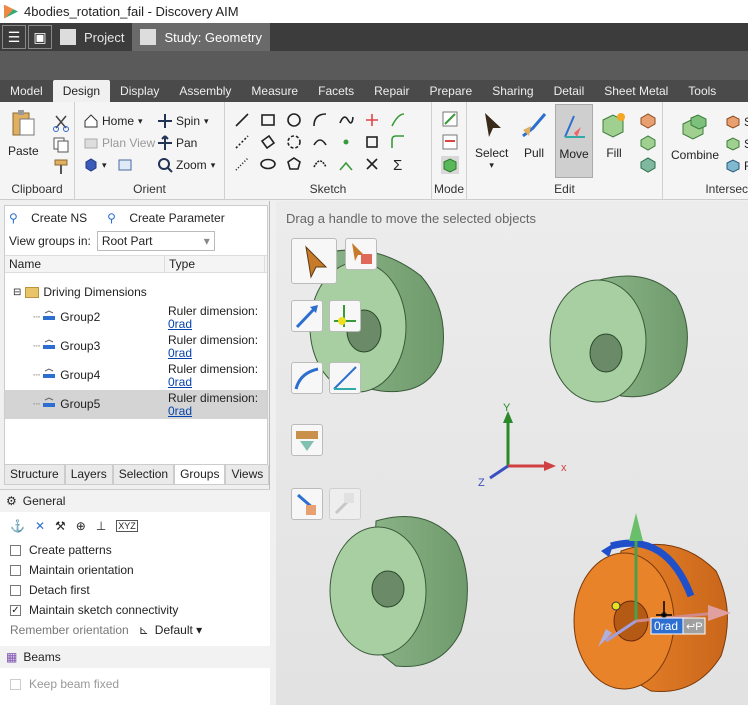 Image resolution: width=748 pixels, height=705 pixels. Describe the element at coordinates (372, 142) in the screenshot. I see `offset-icon` at that location.